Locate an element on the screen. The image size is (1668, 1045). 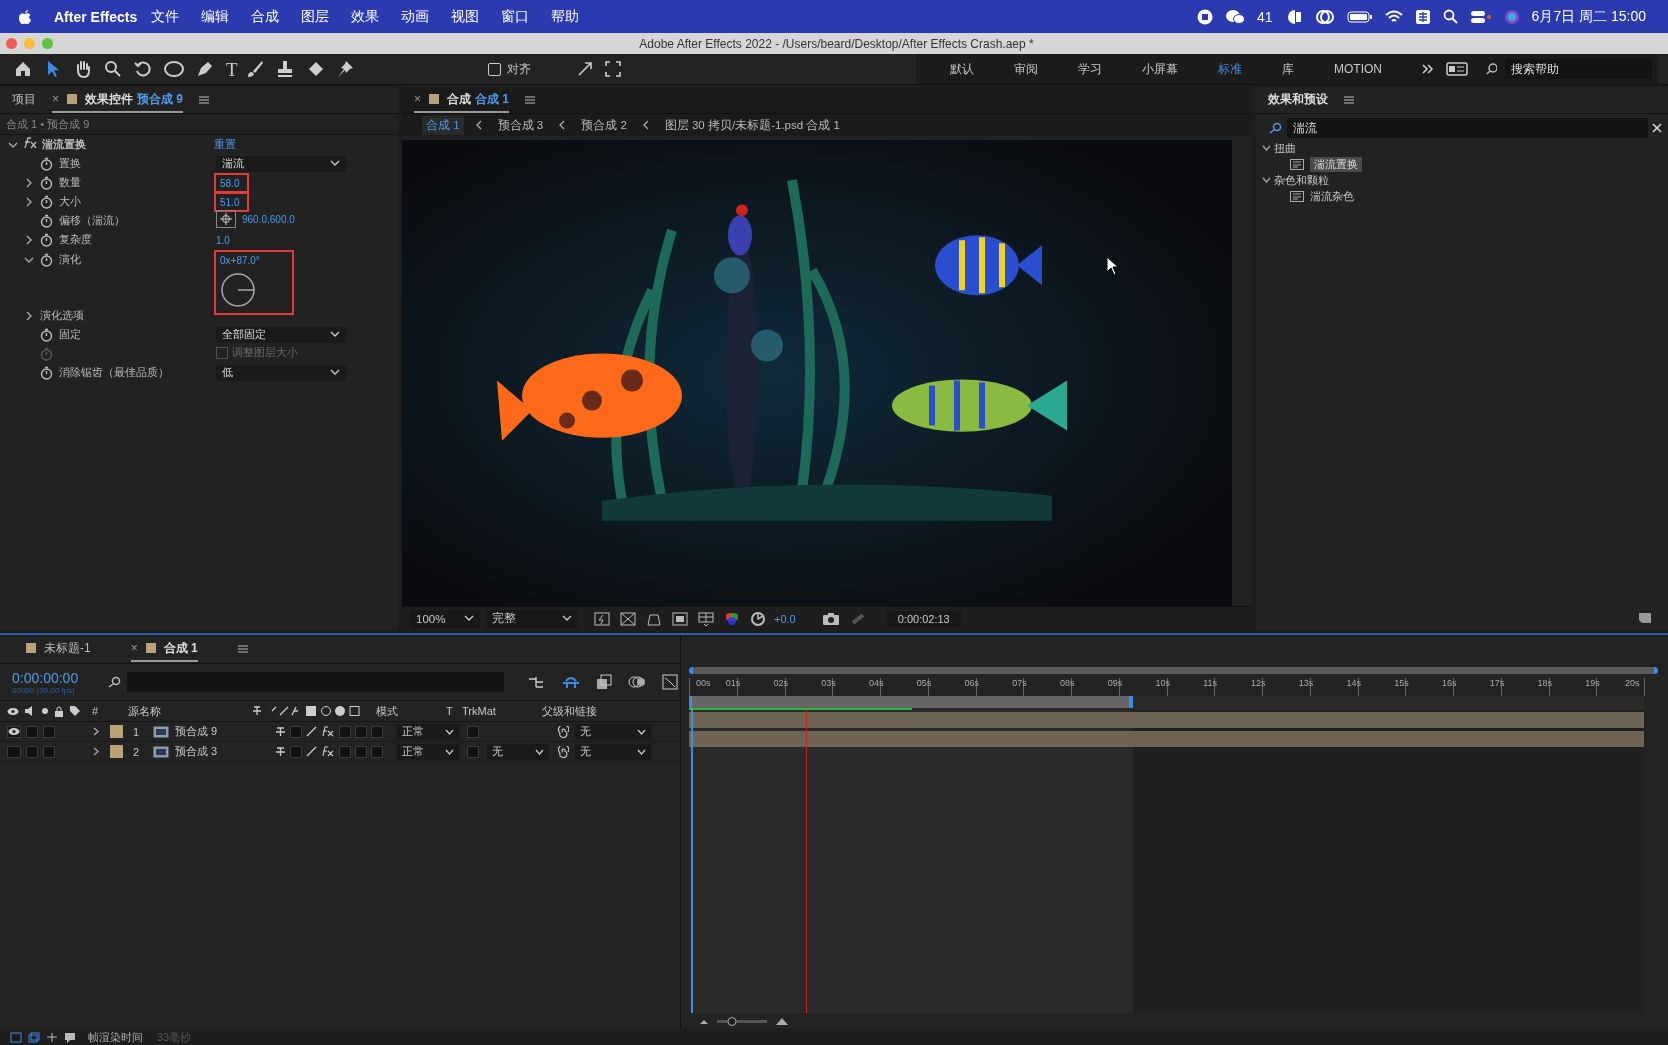
angle-dial is located at coordinates (238, 290).